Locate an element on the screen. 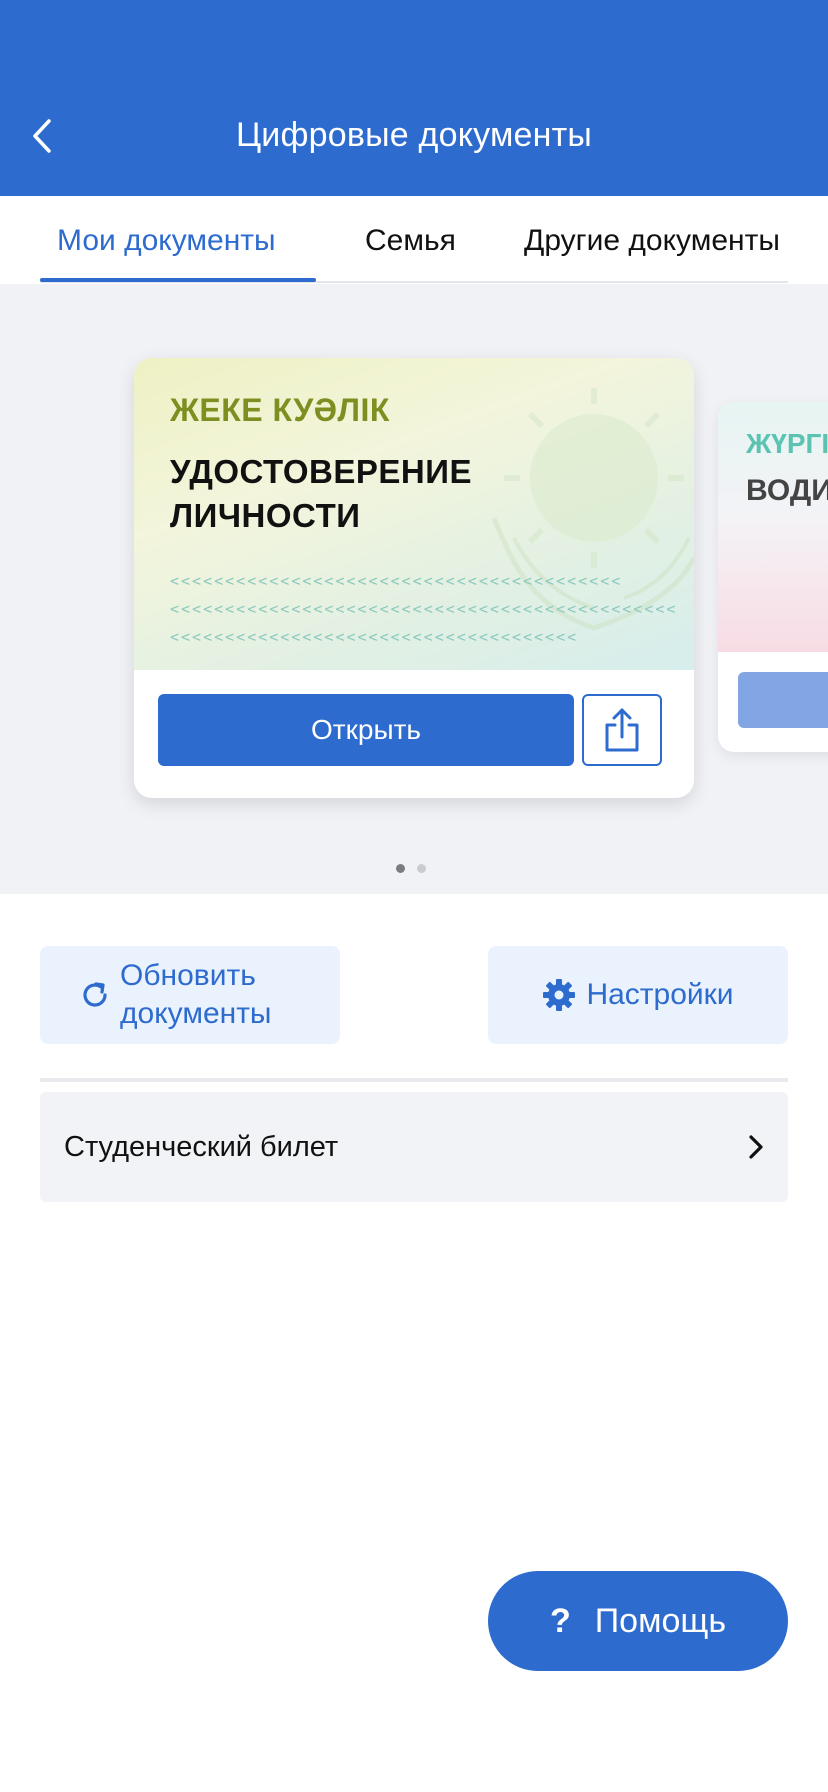 The image size is (828, 1792). help-label: Помощь is located at coordinates (660, 1620).